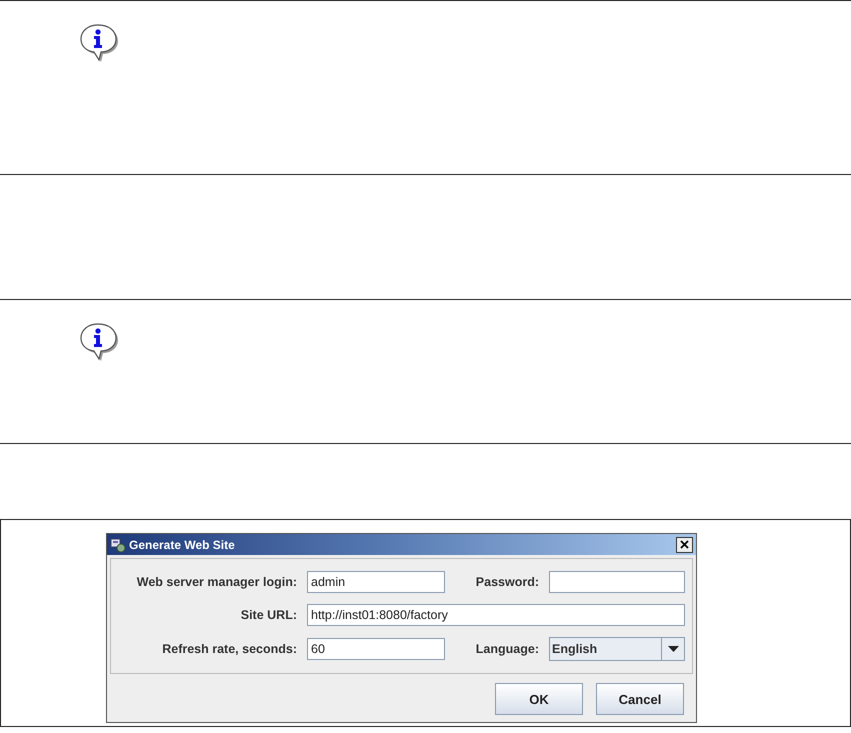 Image resolution: width=851 pixels, height=733 pixels. What do you see at coordinates (376, 649) in the screenshot?
I see `input-field: 60` at bounding box center [376, 649].